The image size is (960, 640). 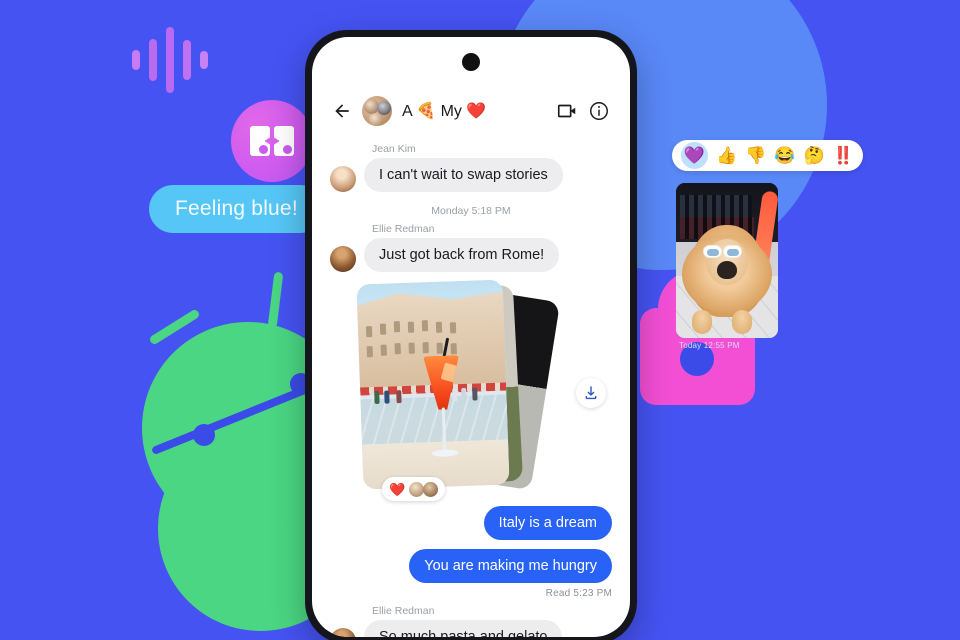 What do you see at coordinates (342, 111) in the screenshot?
I see `back-arrow-icon` at bounding box center [342, 111].